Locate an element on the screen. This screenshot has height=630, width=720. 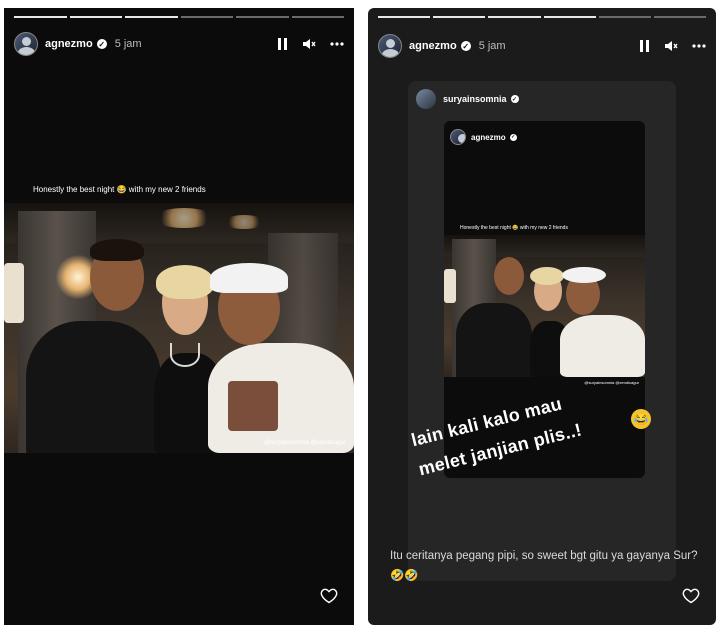
inner-photo-tags: @suryainsomnia @xendicagur is located at coordinates (611, 382).